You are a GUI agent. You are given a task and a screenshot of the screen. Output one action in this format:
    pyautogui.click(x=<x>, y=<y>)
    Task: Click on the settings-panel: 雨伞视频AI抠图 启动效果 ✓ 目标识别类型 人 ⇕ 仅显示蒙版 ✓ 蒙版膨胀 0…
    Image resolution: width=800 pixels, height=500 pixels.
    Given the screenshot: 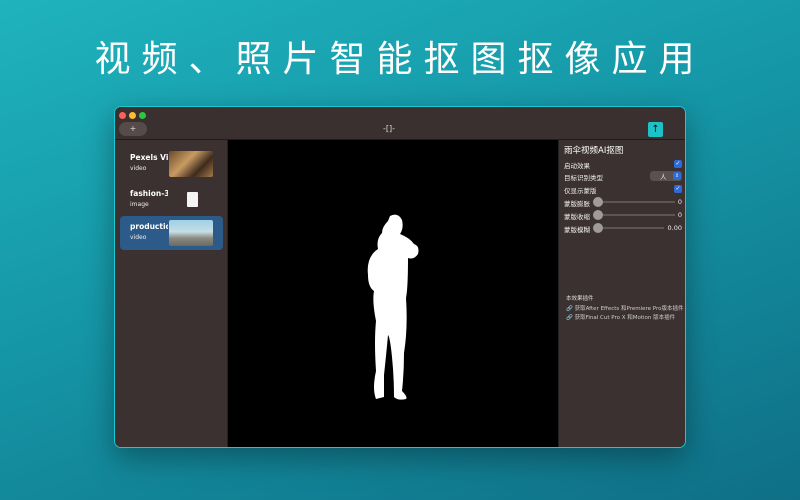 What is the action you would take?
    pyautogui.click(x=621, y=293)
    